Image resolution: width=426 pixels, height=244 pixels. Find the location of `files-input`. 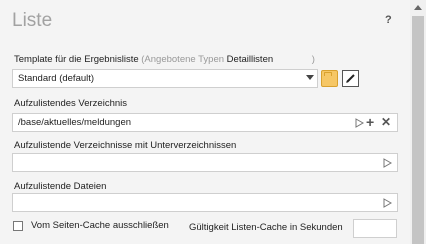

files-input is located at coordinates (205, 202).